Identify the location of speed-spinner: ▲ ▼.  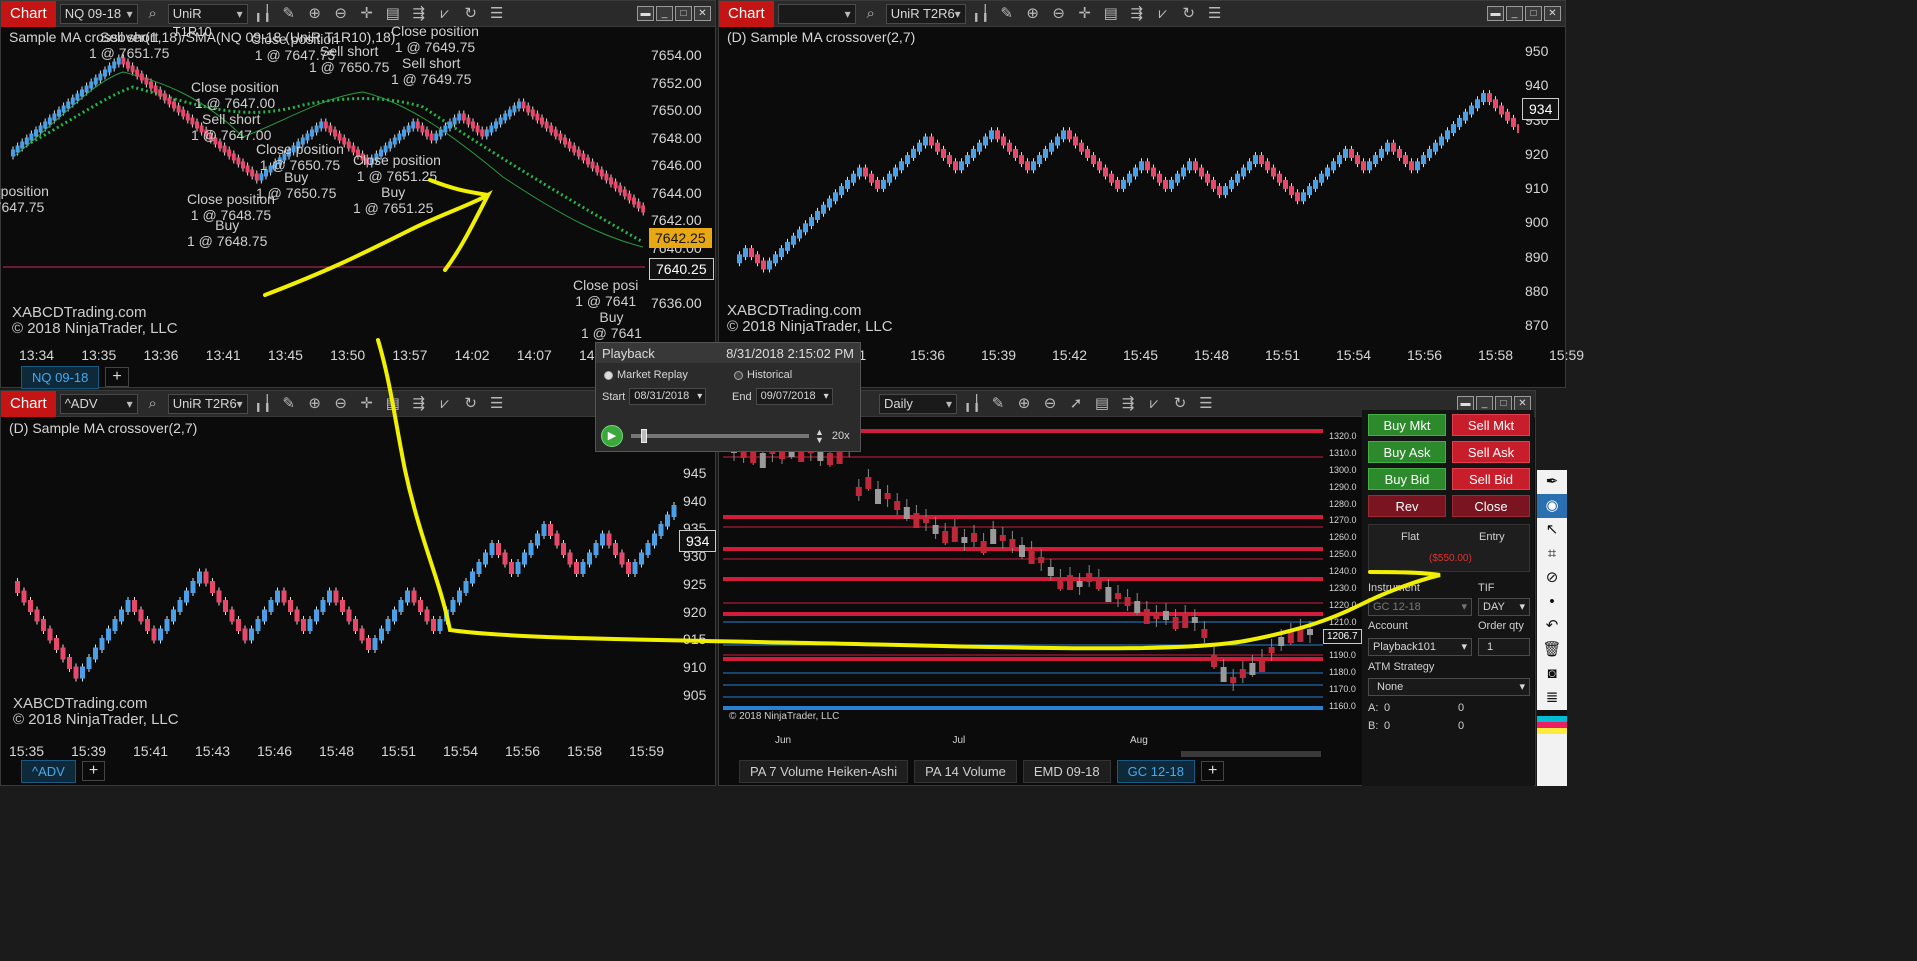
(819, 436).